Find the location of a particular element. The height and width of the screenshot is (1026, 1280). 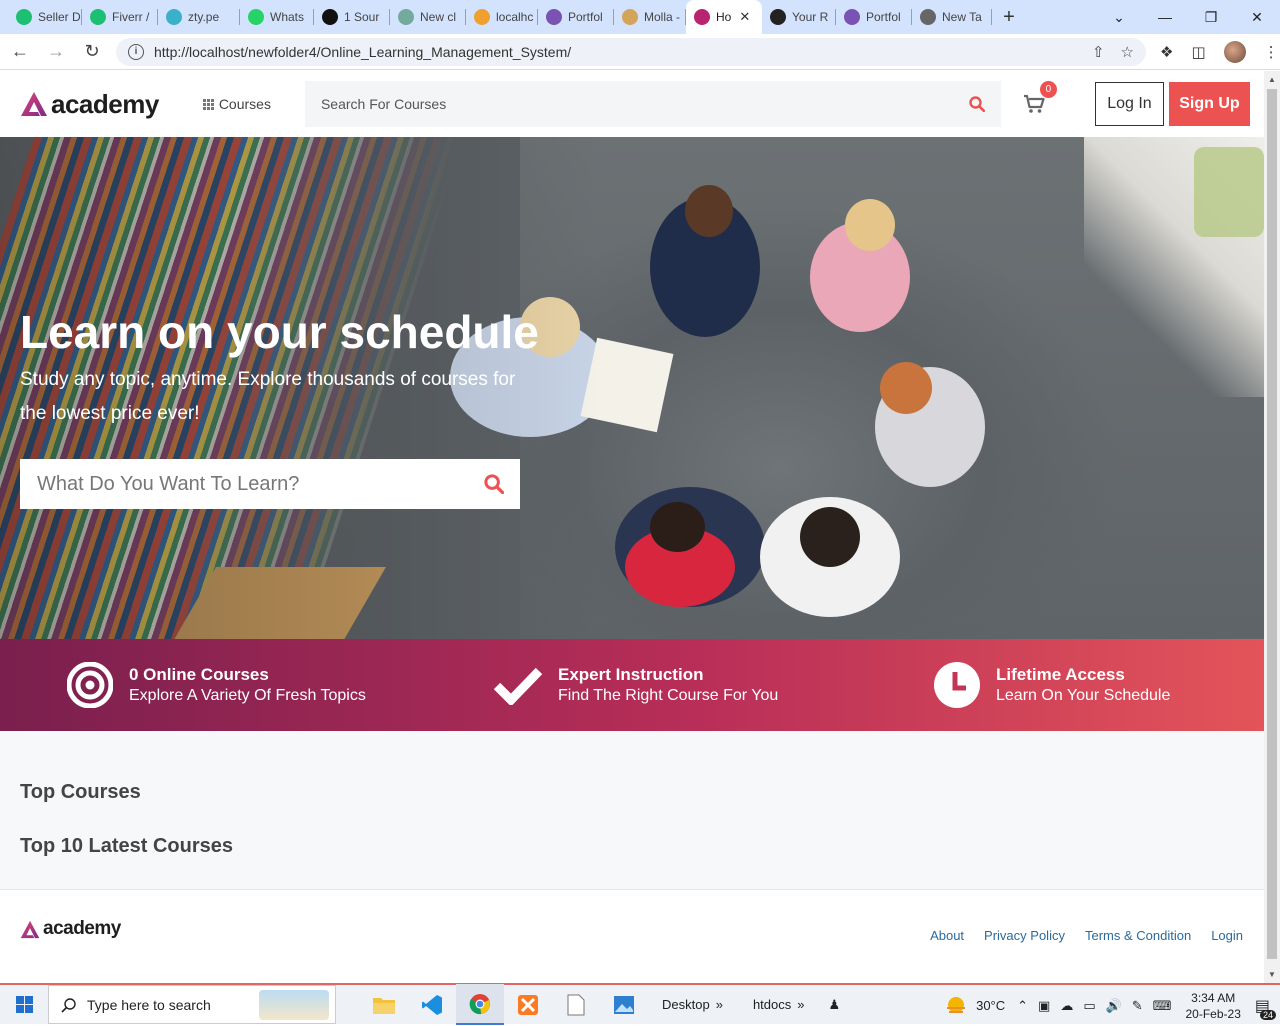

browser-tab: Seller D is located at coordinates (45, 17).